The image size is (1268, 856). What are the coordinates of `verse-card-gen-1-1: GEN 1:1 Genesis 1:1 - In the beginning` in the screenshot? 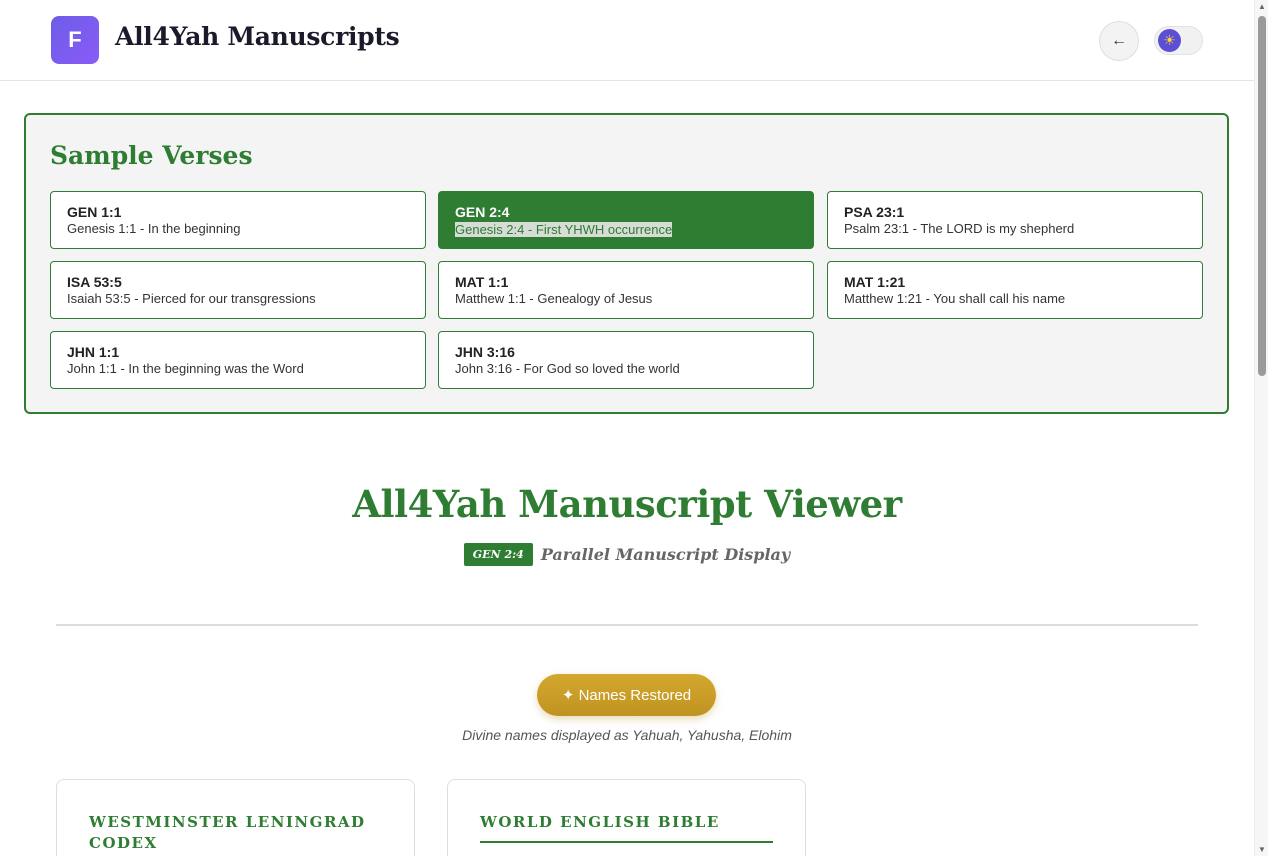 It's located at (238, 220).